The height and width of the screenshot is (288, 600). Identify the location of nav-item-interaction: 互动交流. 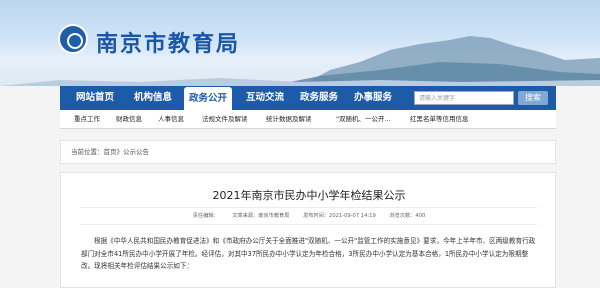
(265, 98).